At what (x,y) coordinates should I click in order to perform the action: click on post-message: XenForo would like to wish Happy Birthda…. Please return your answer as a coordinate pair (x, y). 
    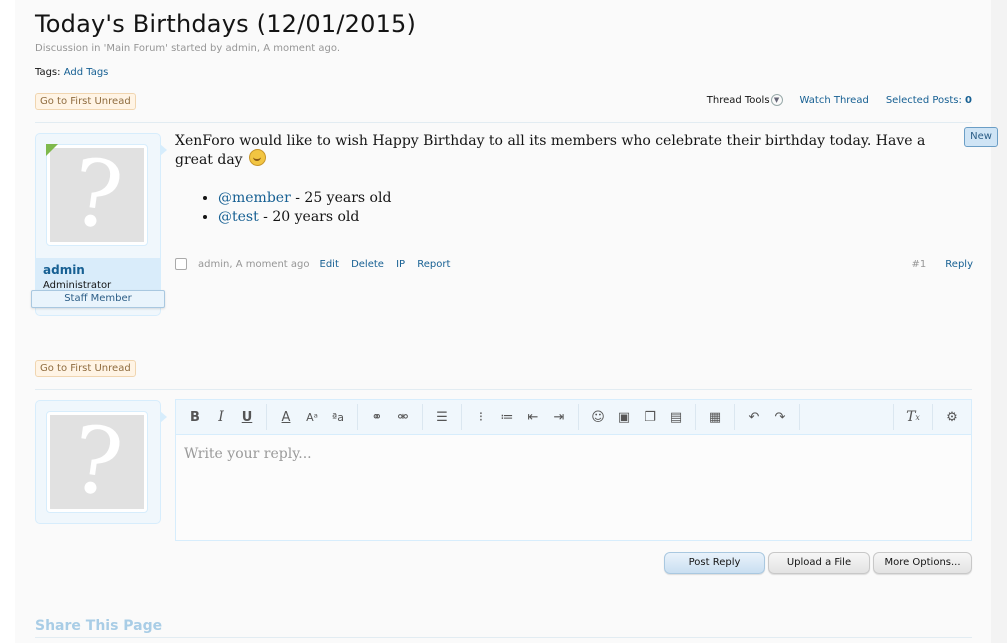
    Looking at the image, I should click on (565, 150).